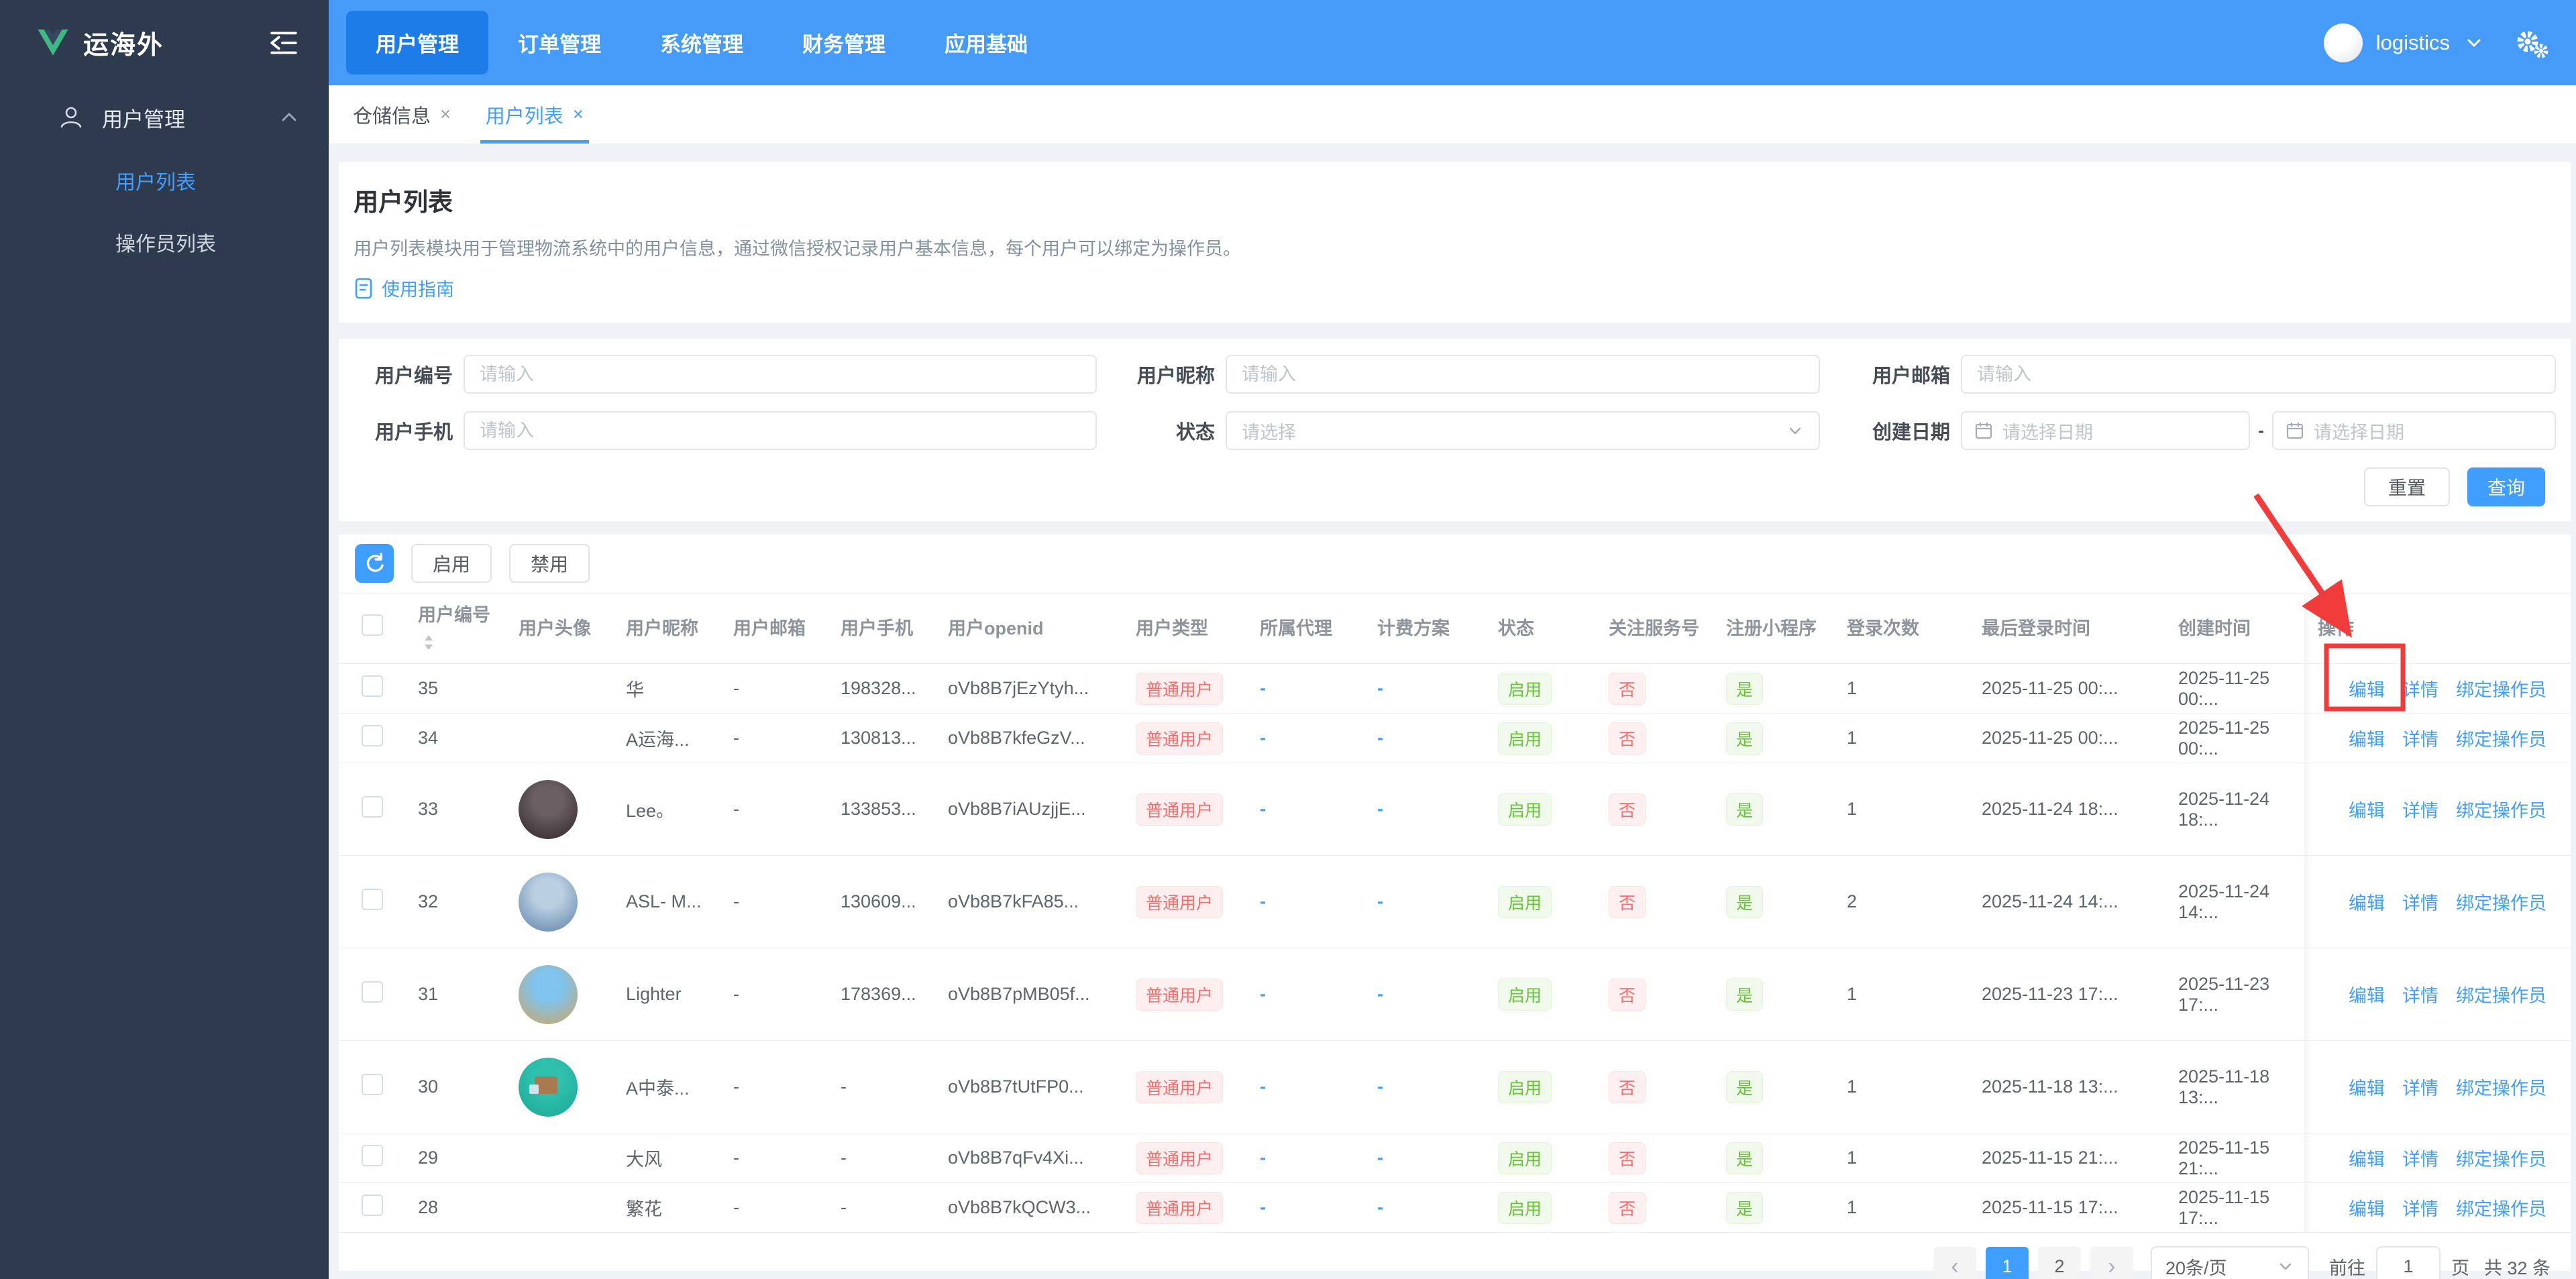  Describe the element at coordinates (283, 42) in the screenshot. I see `sidebar-collapse-icon` at that location.